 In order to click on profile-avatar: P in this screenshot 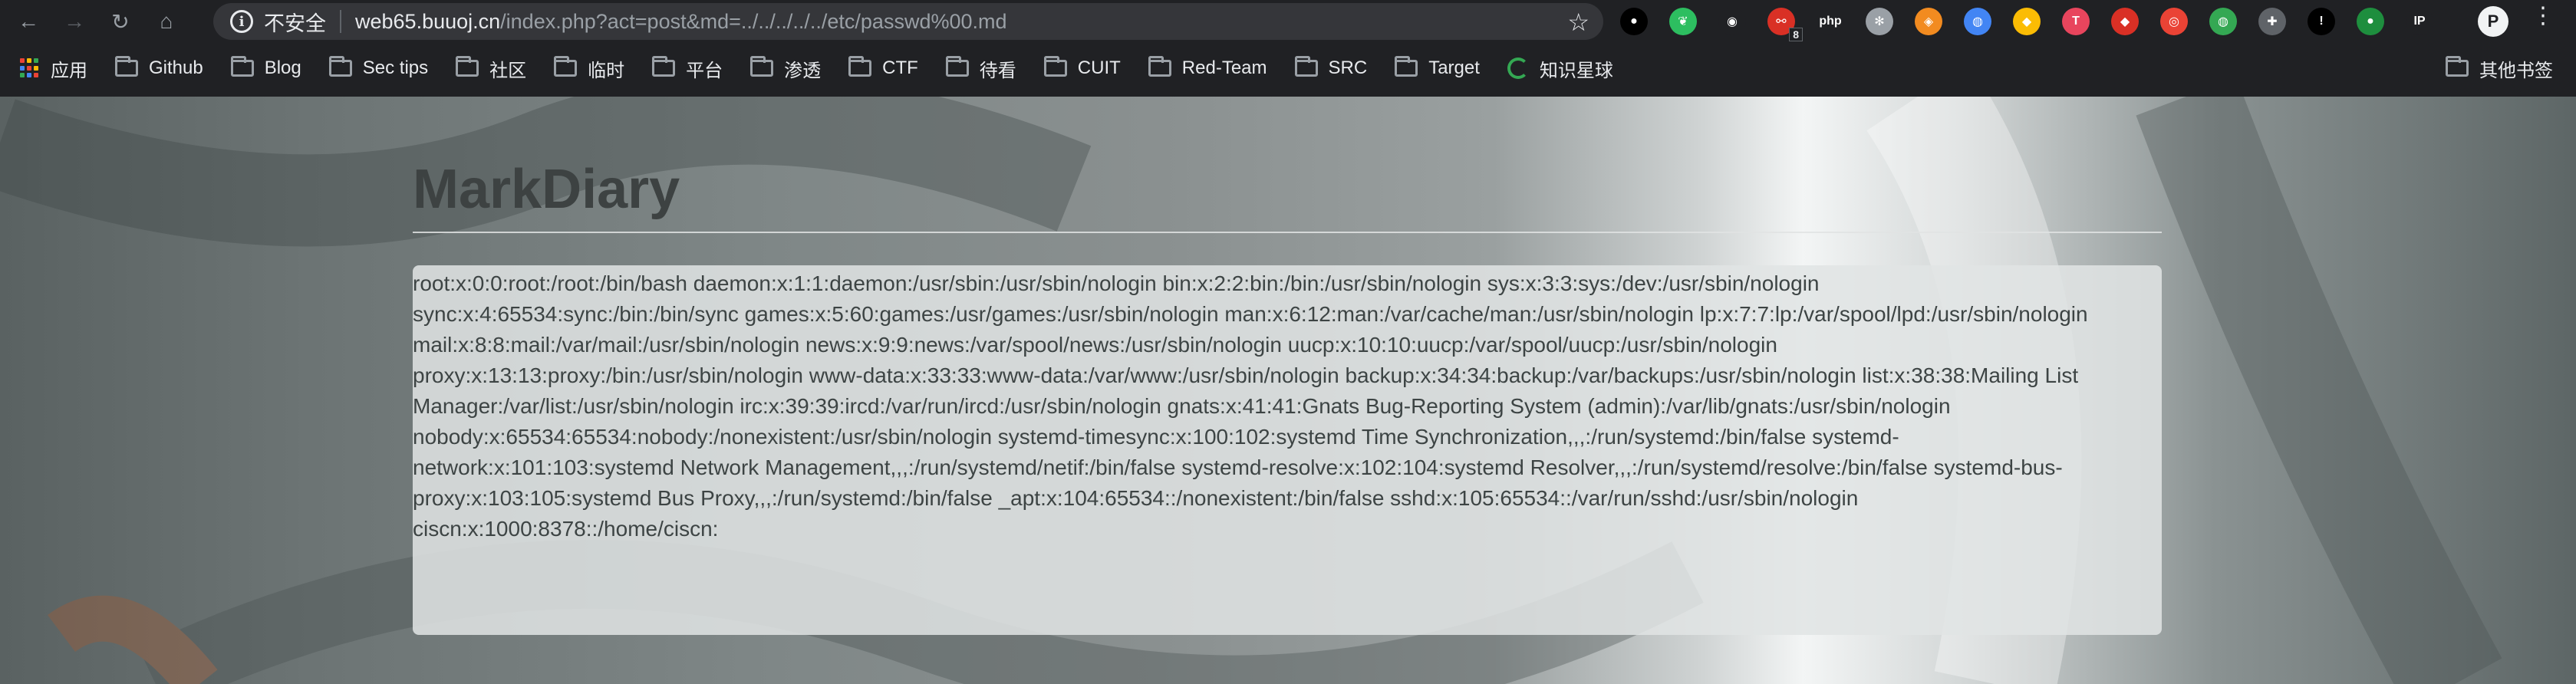, I will do `click(2493, 21)`.